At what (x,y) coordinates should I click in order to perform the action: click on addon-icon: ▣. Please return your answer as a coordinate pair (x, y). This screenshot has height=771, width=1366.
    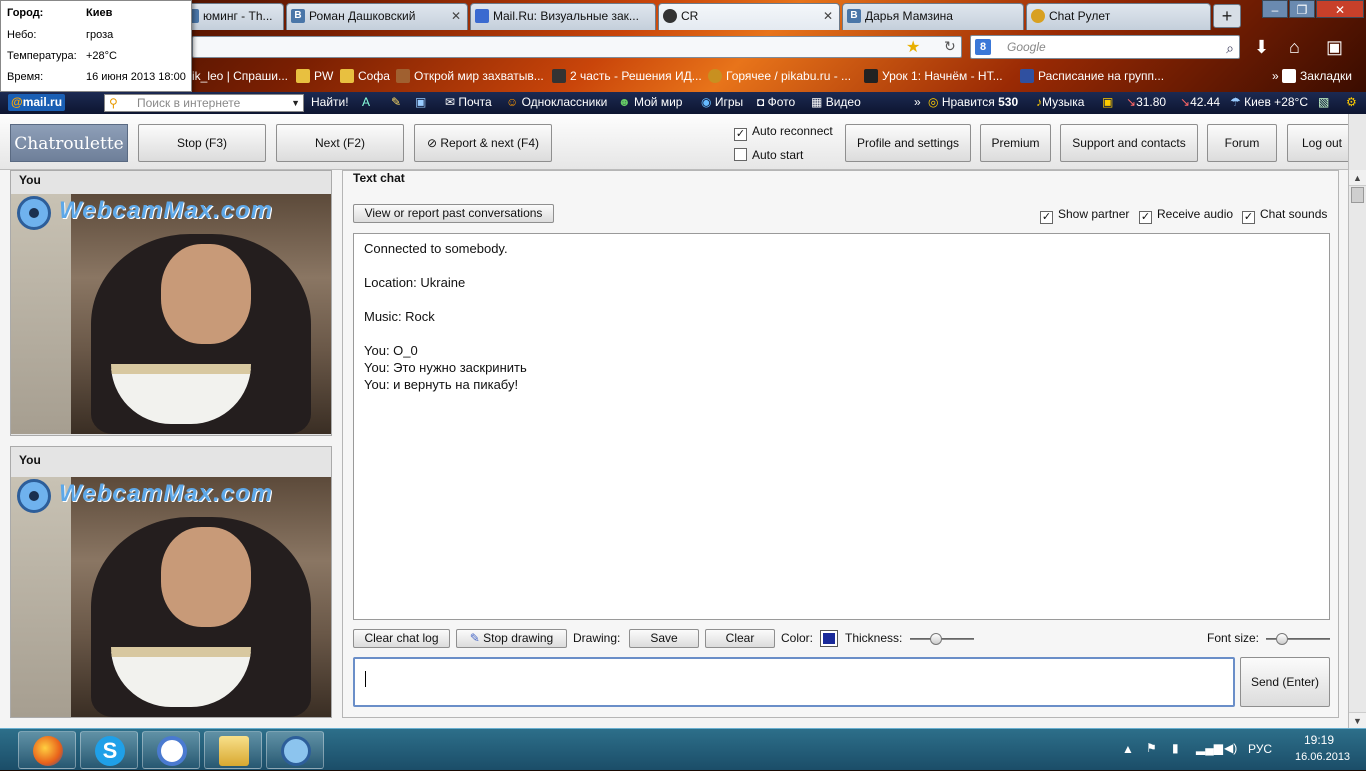
    Looking at the image, I should click on (1334, 47).